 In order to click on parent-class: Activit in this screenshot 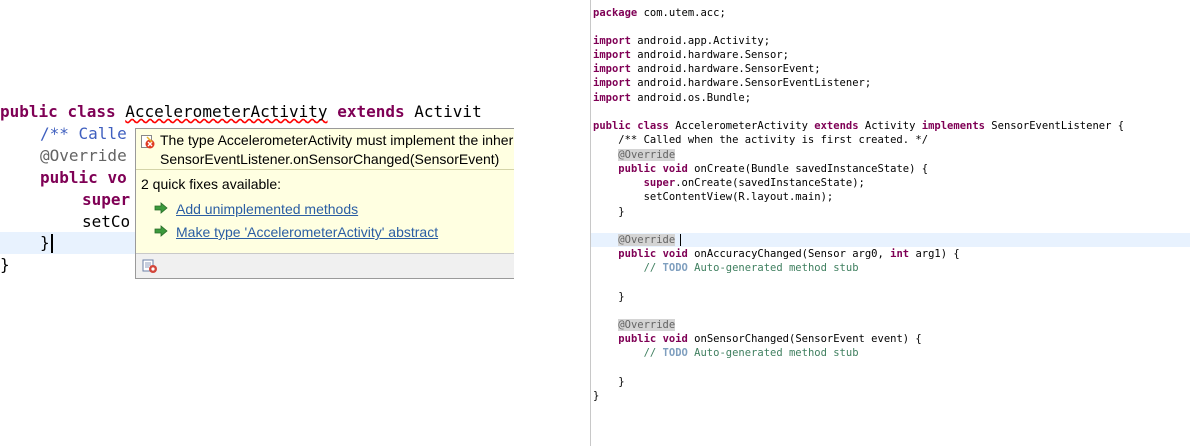, I will do `click(448, 111)`.